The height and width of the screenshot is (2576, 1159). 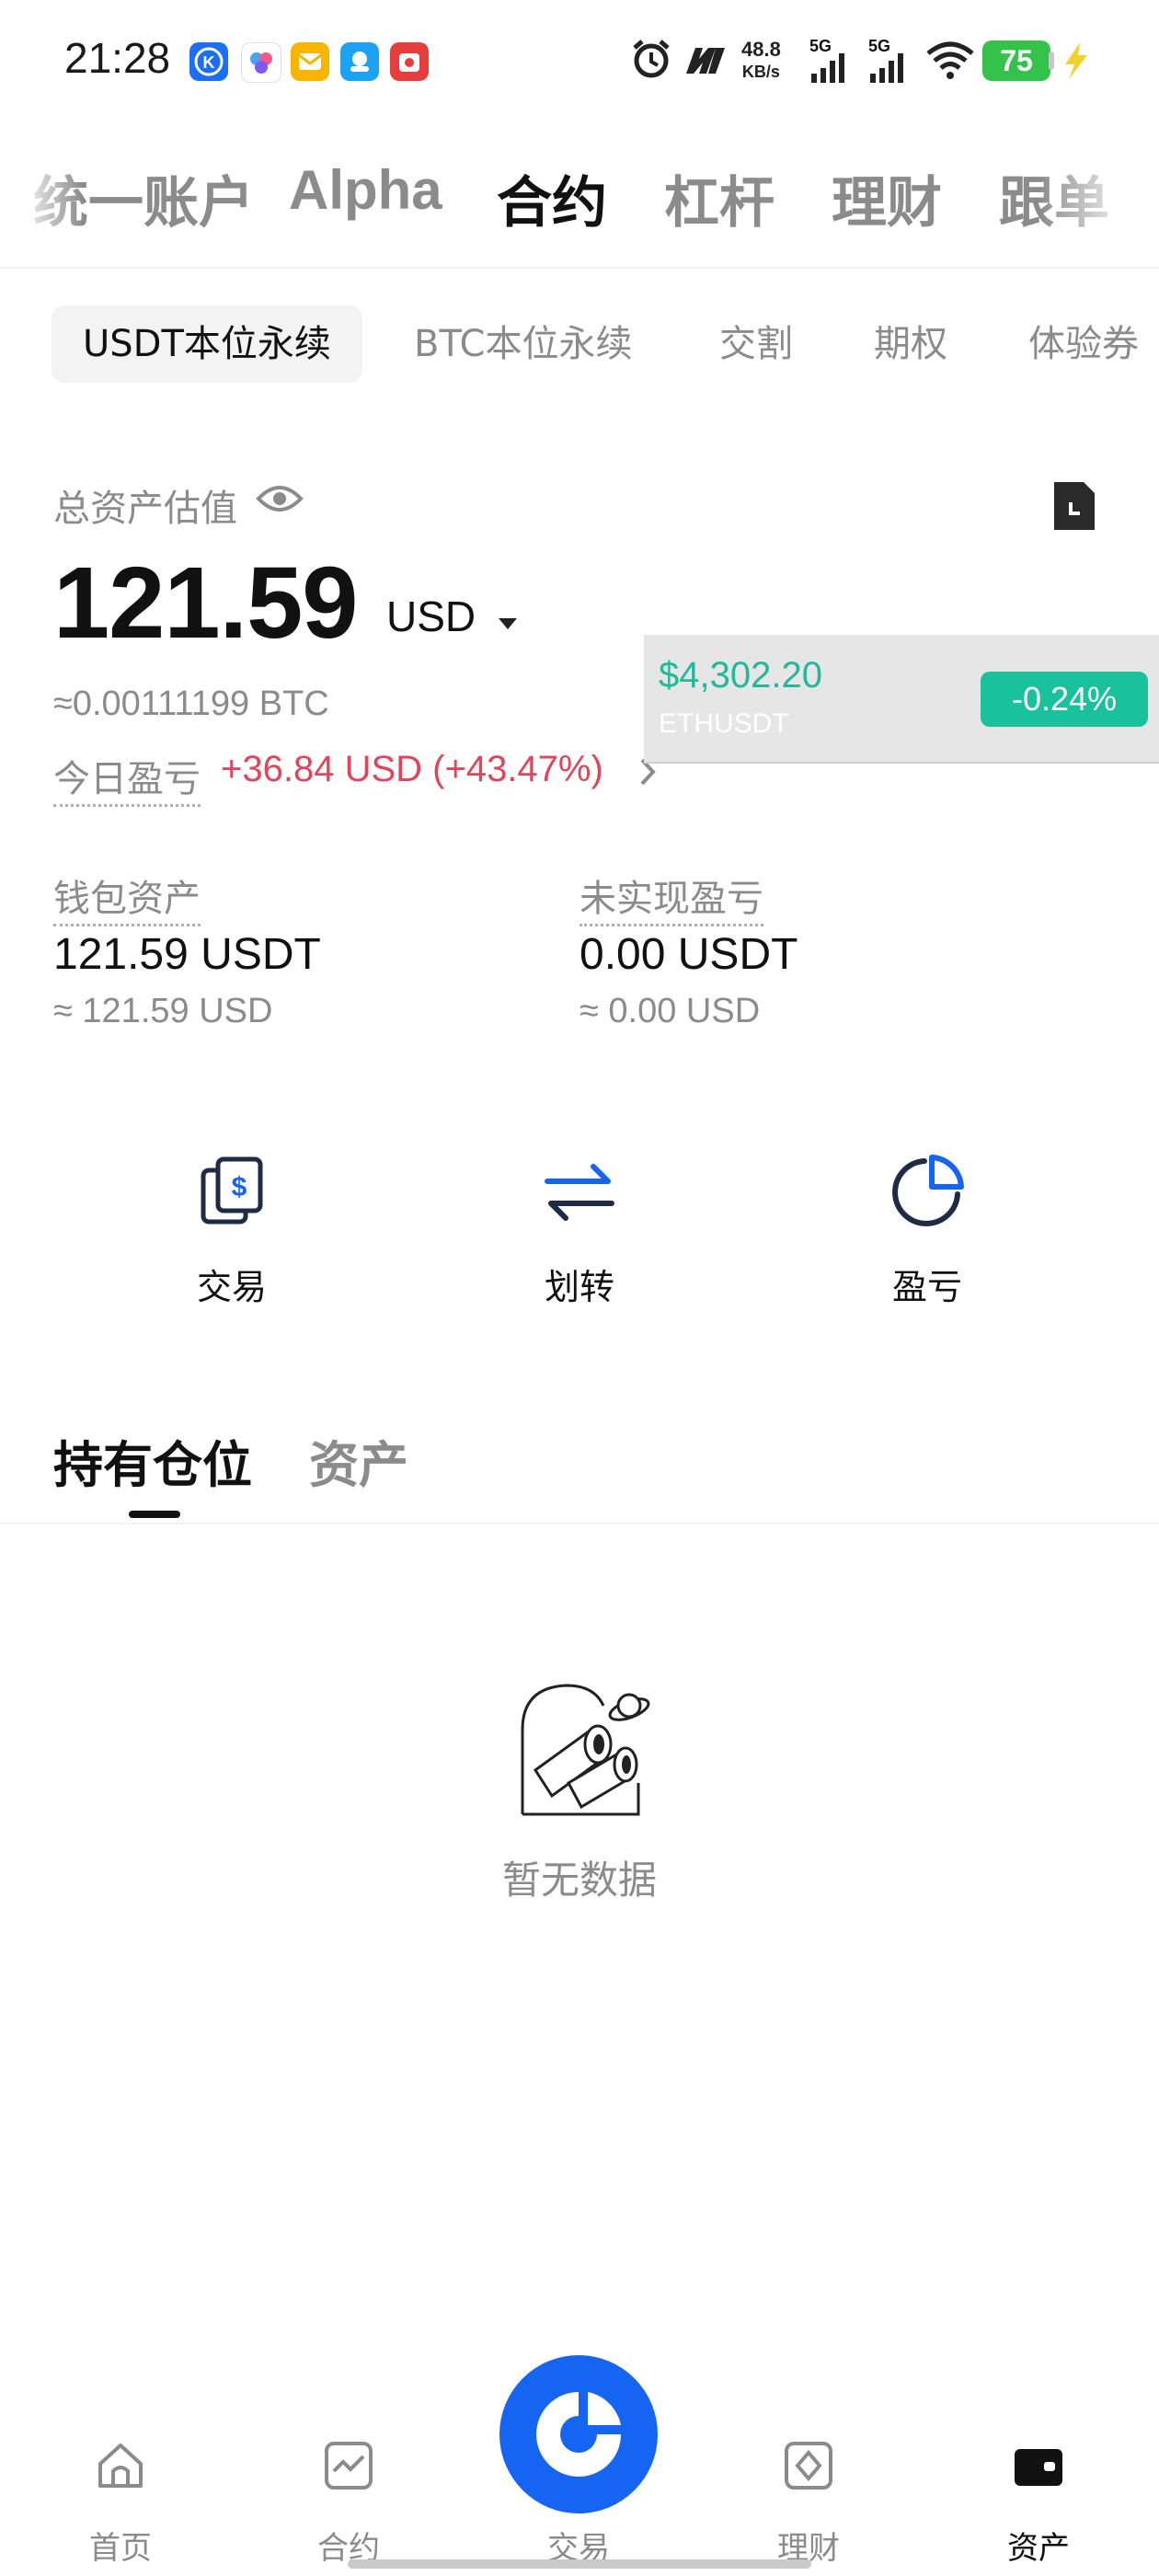 What do you see at coordinates (705, 62) in the screenshot?
I see `m-app-icon` at bounding box center [705, 62].